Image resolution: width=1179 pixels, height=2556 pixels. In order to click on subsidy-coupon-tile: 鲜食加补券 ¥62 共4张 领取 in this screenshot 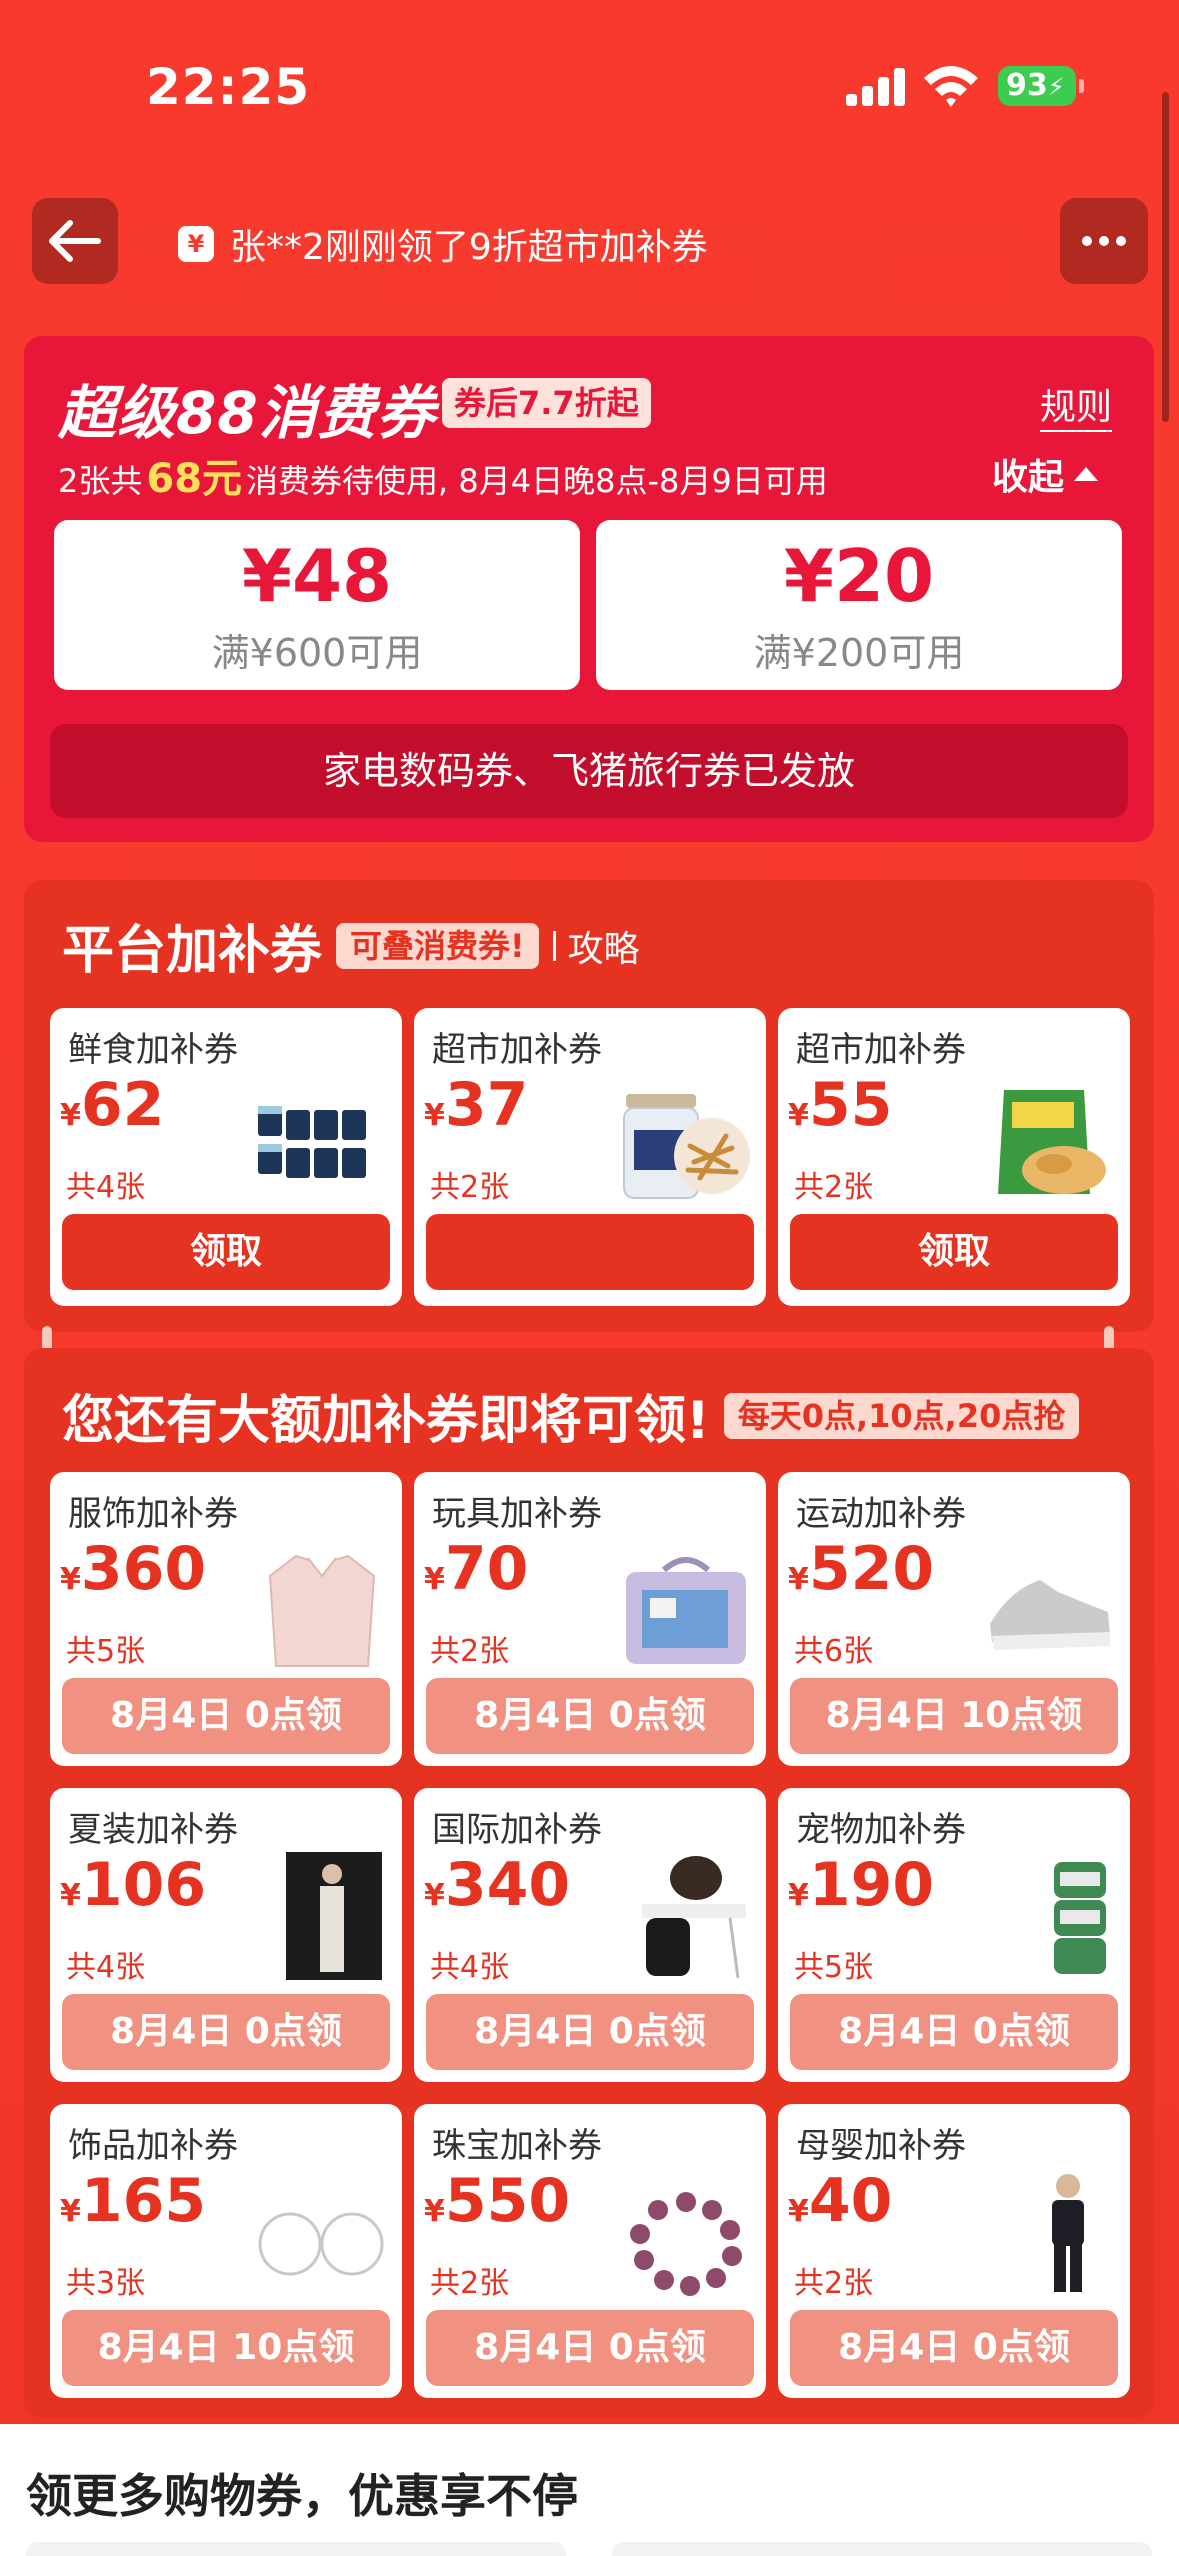, I will do `click(226, 1157)`.